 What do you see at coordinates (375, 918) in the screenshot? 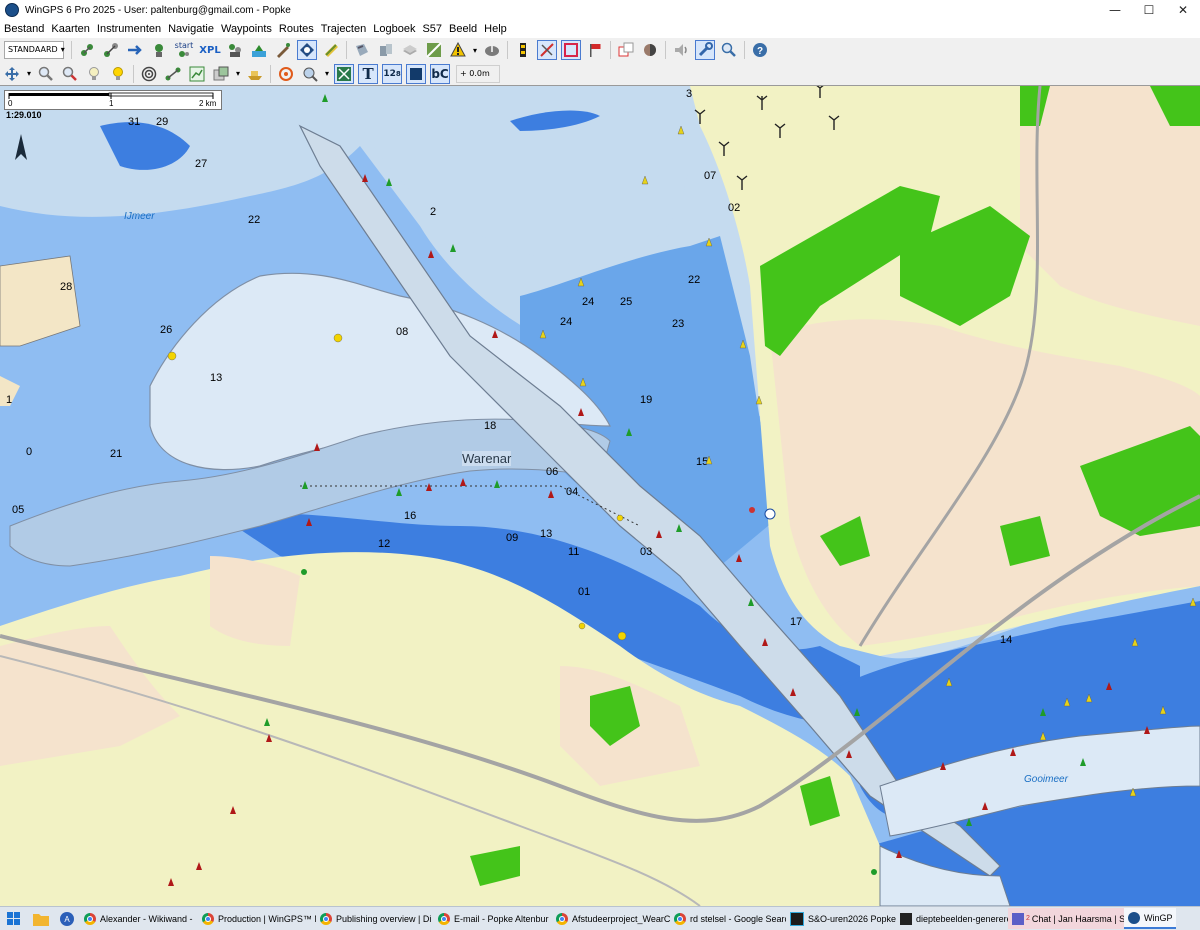
I see `taskbar-item: Publishing overview | Di` at bounding box center [375, 918].